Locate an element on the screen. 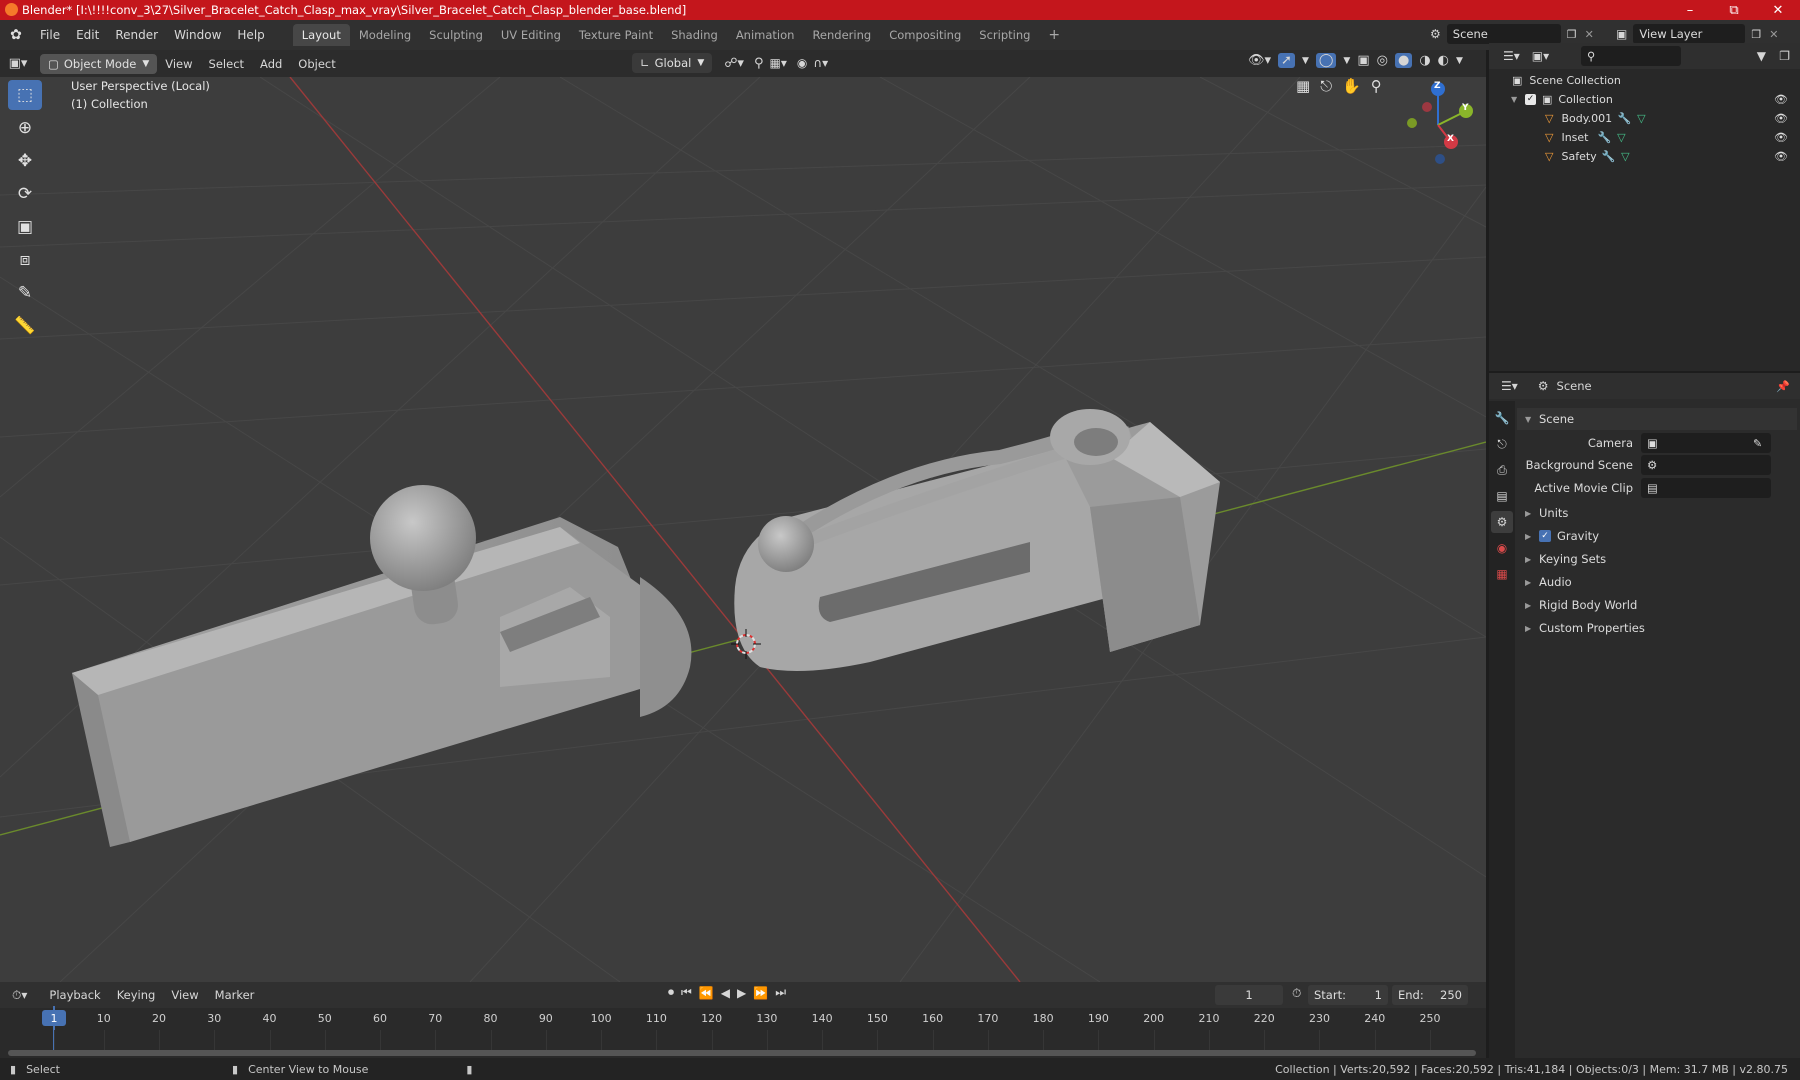 This screenshot has height=1080, width=1800. add-workspace-button: + is located at coordinates (1054, 35).